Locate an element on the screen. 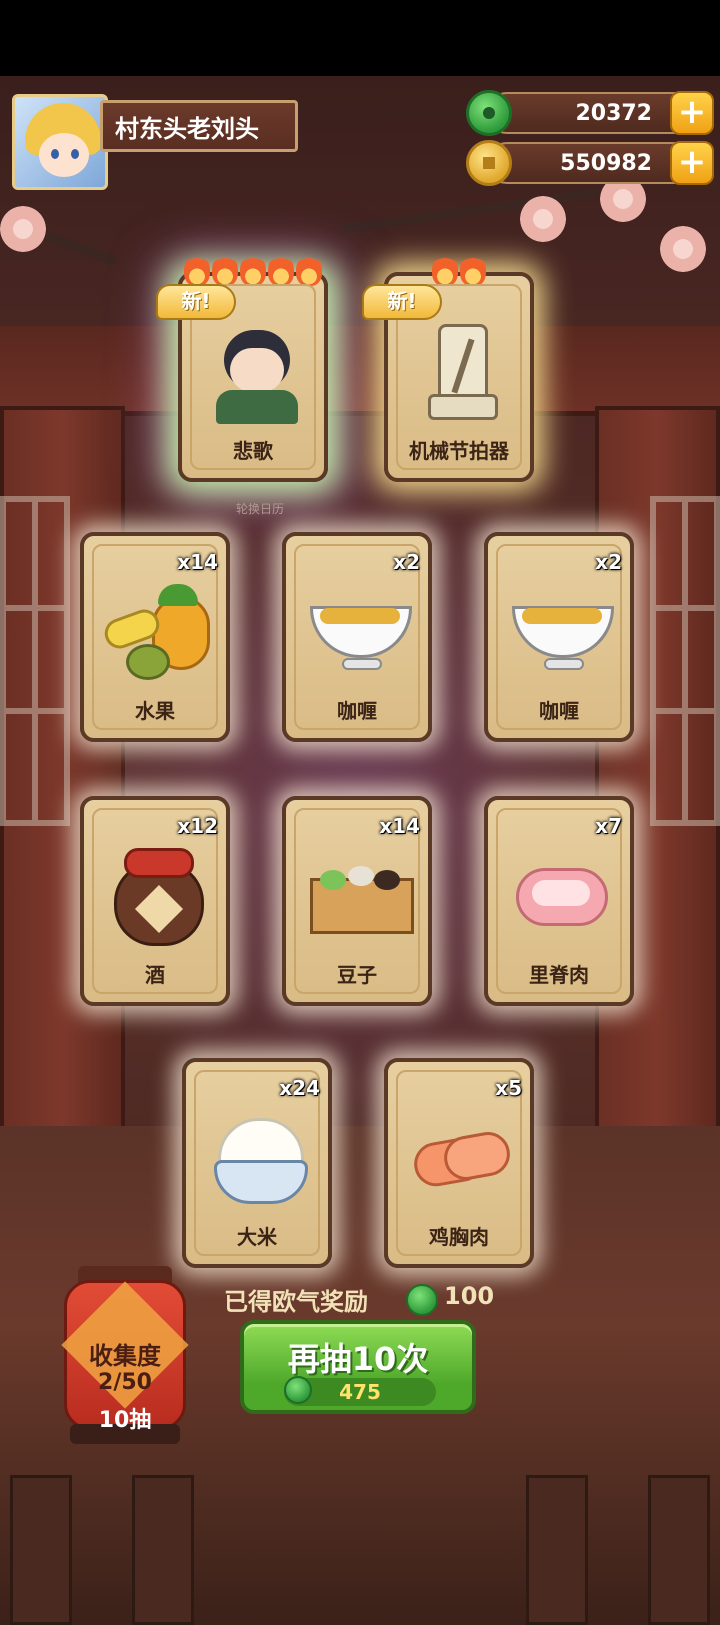 The image size is (720, 1625). metronome-icon is located at coordinates (463, 374).